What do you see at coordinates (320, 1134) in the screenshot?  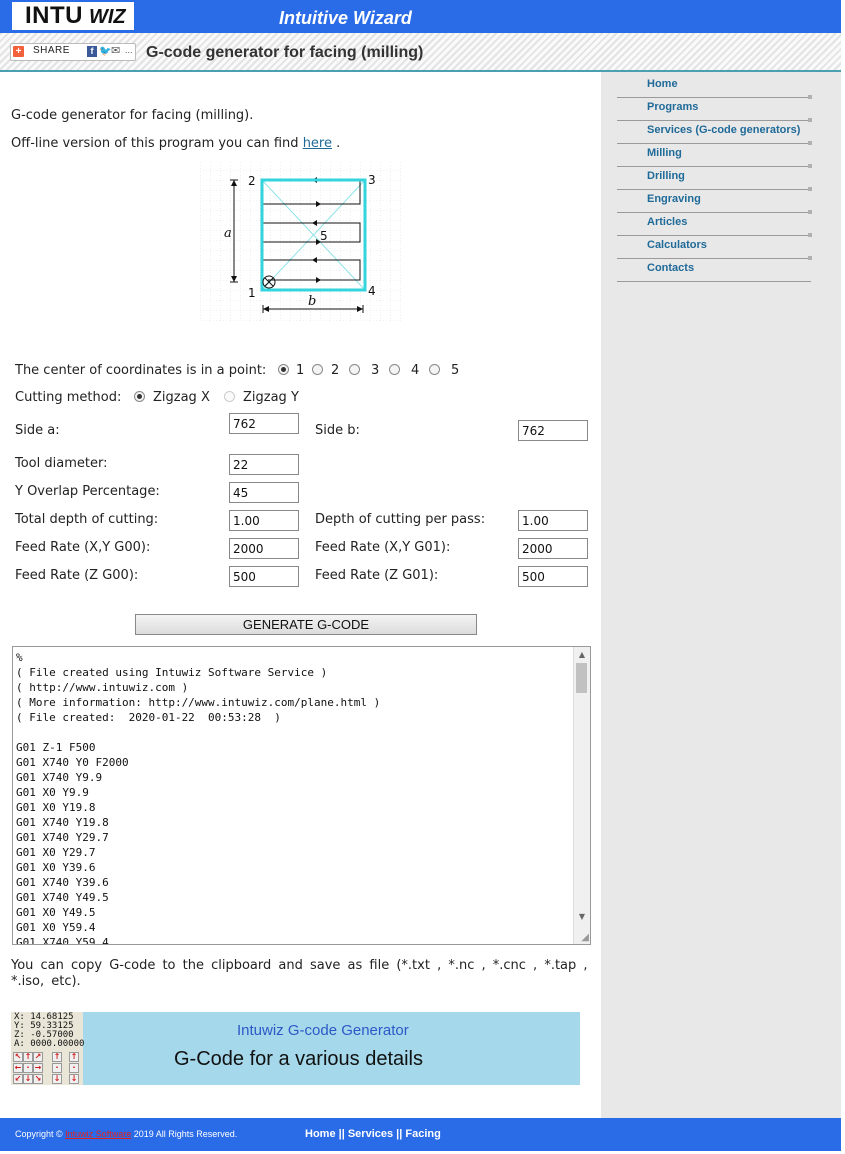 I see `footer-link-home: Home` at bounding box center [320, 1134].